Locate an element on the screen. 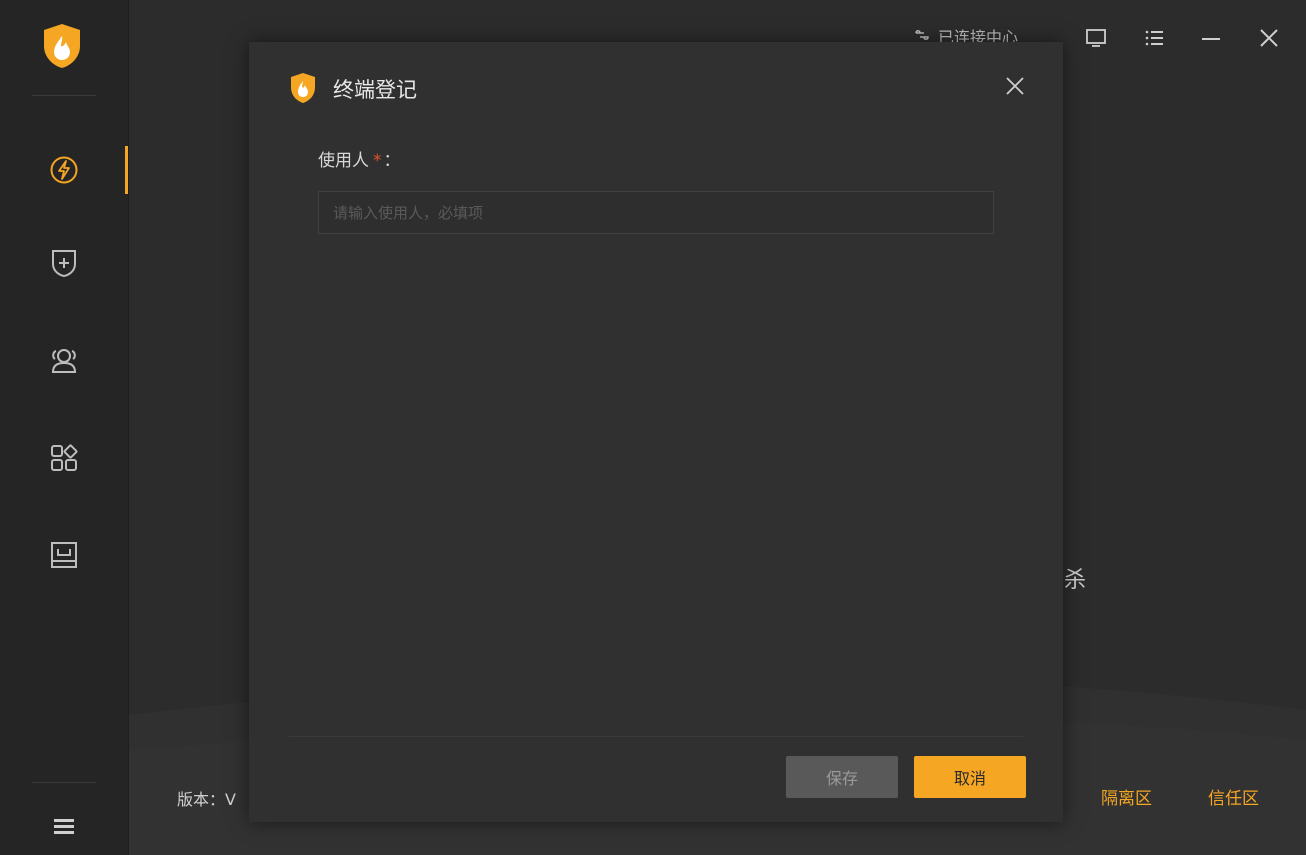  screen-icon is located at coordinates (1096, 38).